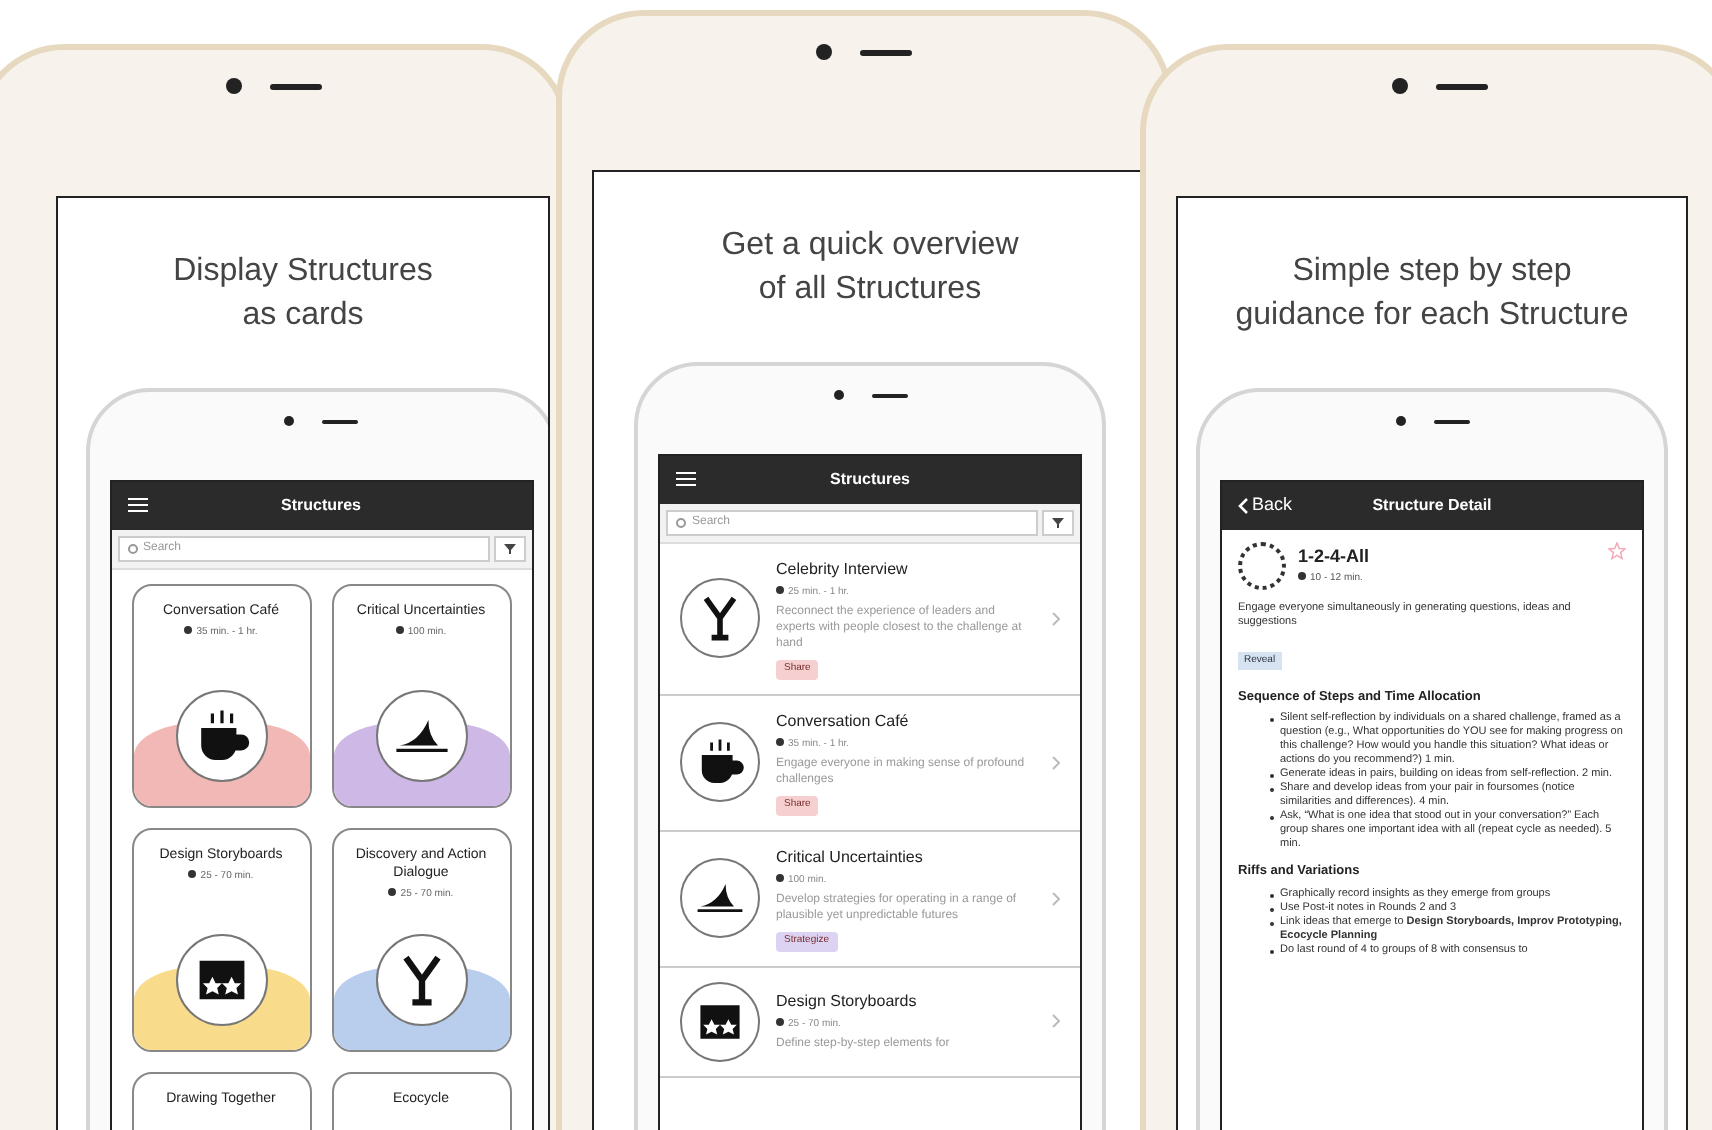 This screenshot has height=1130, width=1712. Describe the element at coordinates (1262, 565) in the screenshot. I see `dots-icon` at that location.